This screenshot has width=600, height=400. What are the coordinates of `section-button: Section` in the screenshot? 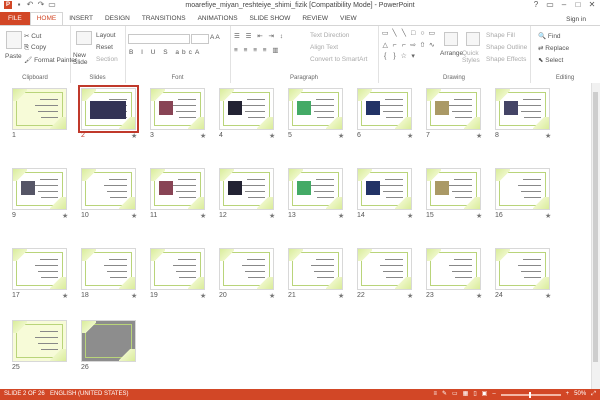 It's located at (107, 59).